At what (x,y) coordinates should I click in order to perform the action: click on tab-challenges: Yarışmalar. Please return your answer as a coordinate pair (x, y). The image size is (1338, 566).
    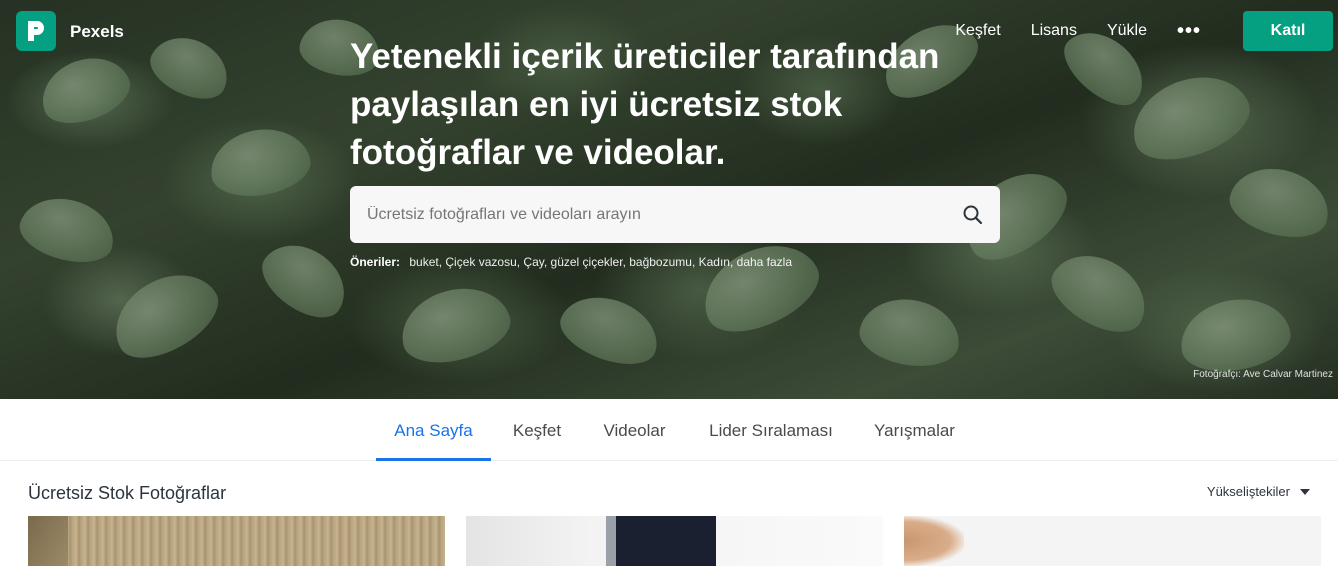
    Looking at the image, I should click on (914, 430).